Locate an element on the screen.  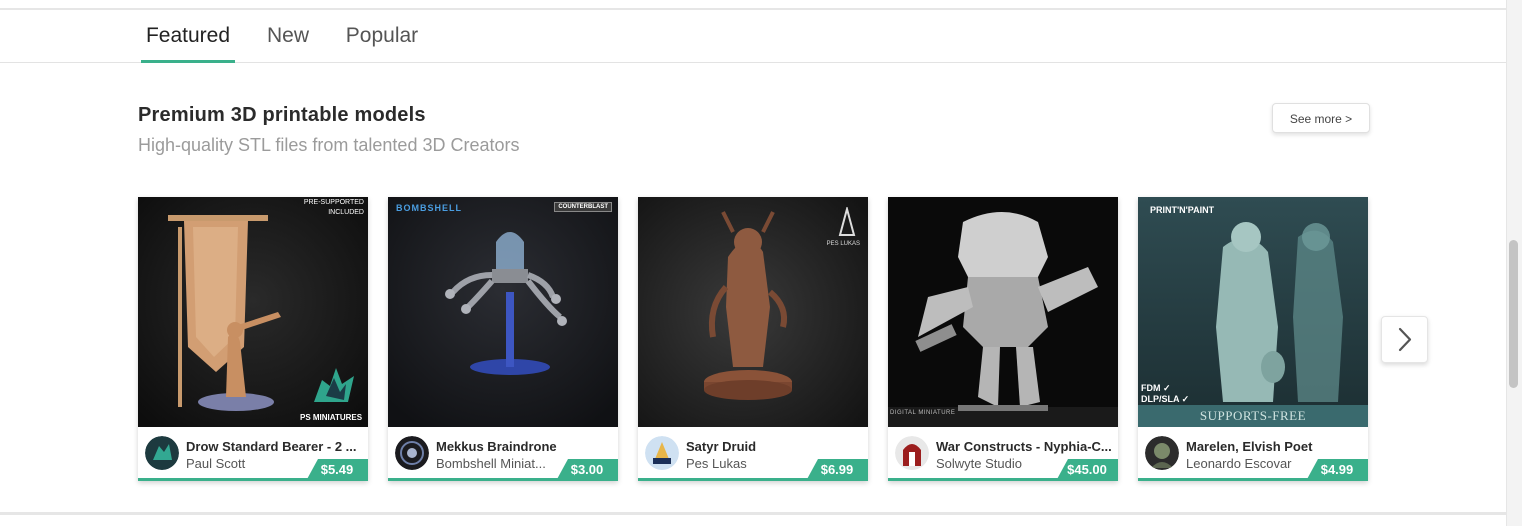
model-title: Marelen, Elvish Poet is located at coordinates (1275, 446).